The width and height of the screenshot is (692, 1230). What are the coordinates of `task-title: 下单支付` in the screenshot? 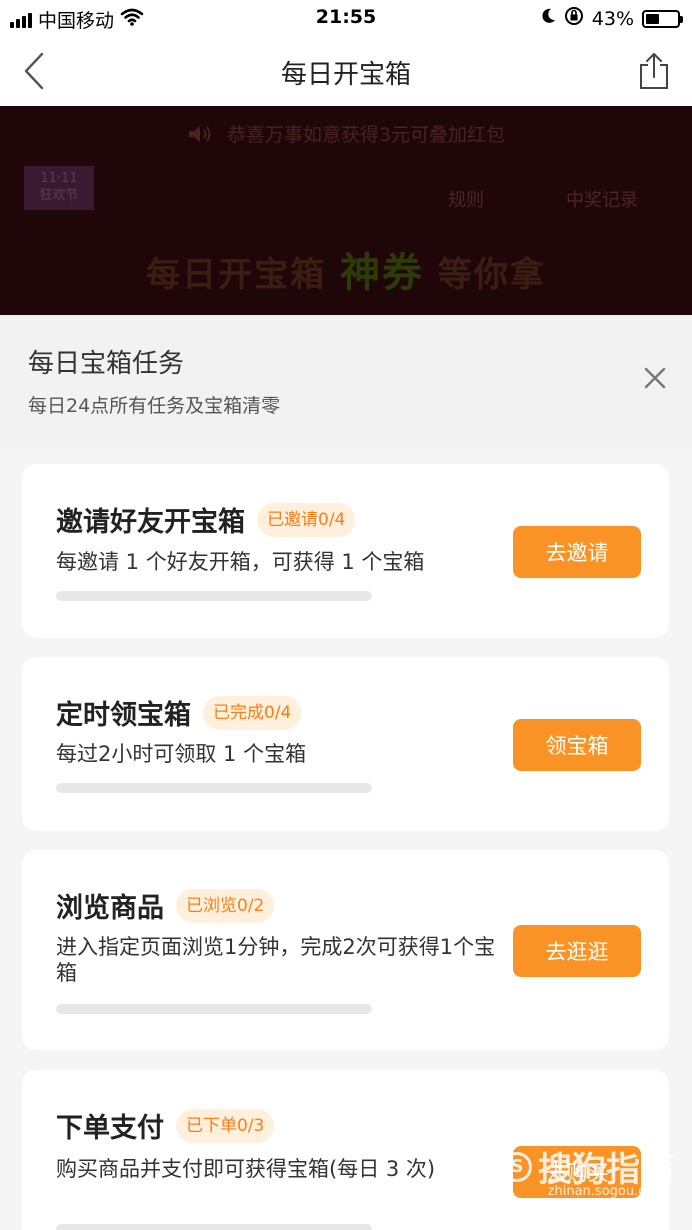 It's located at (110, 1128).